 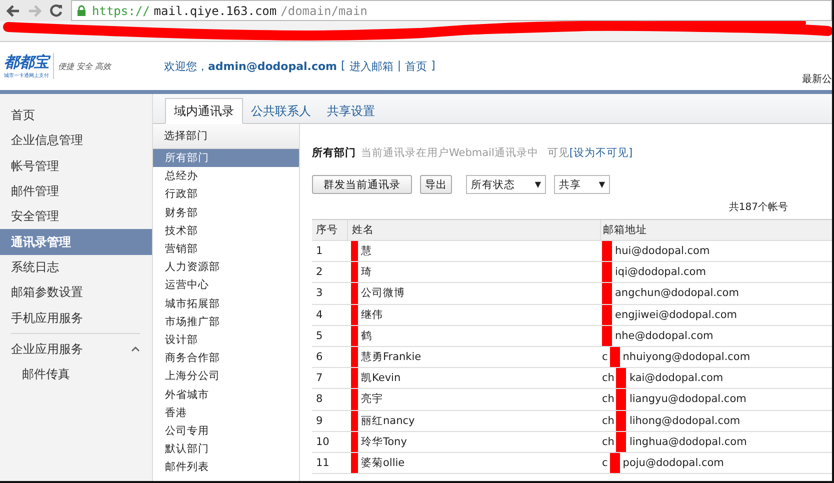 What do you see at coordinates (362, 184) in the screenshot?
I see `toolbar-button: 群发当前通讯录` at bounding box center [362, 184].